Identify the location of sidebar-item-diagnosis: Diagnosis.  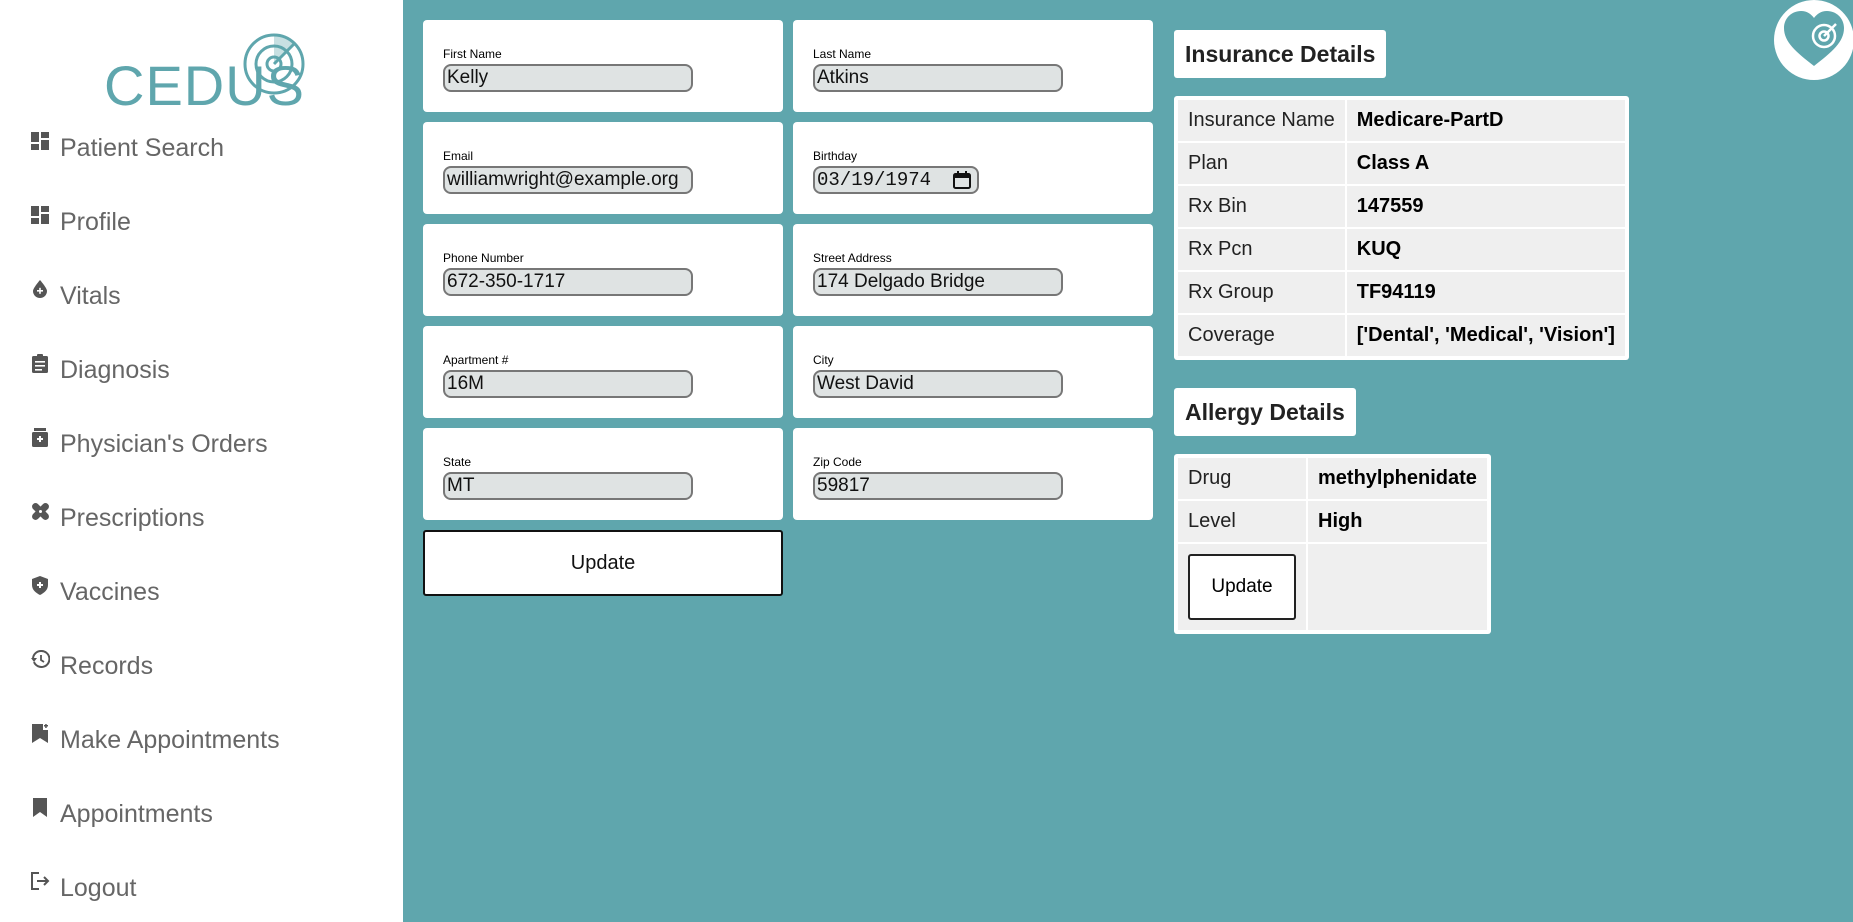
(100, 370).